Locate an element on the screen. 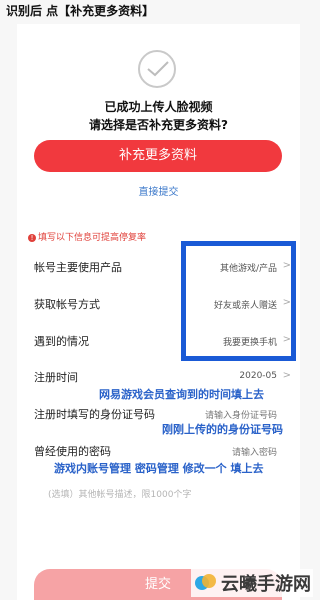 The height and width of the screenshot is (600, 320). situation-label: 遇到的情况 is located at coordinates (61, 341).